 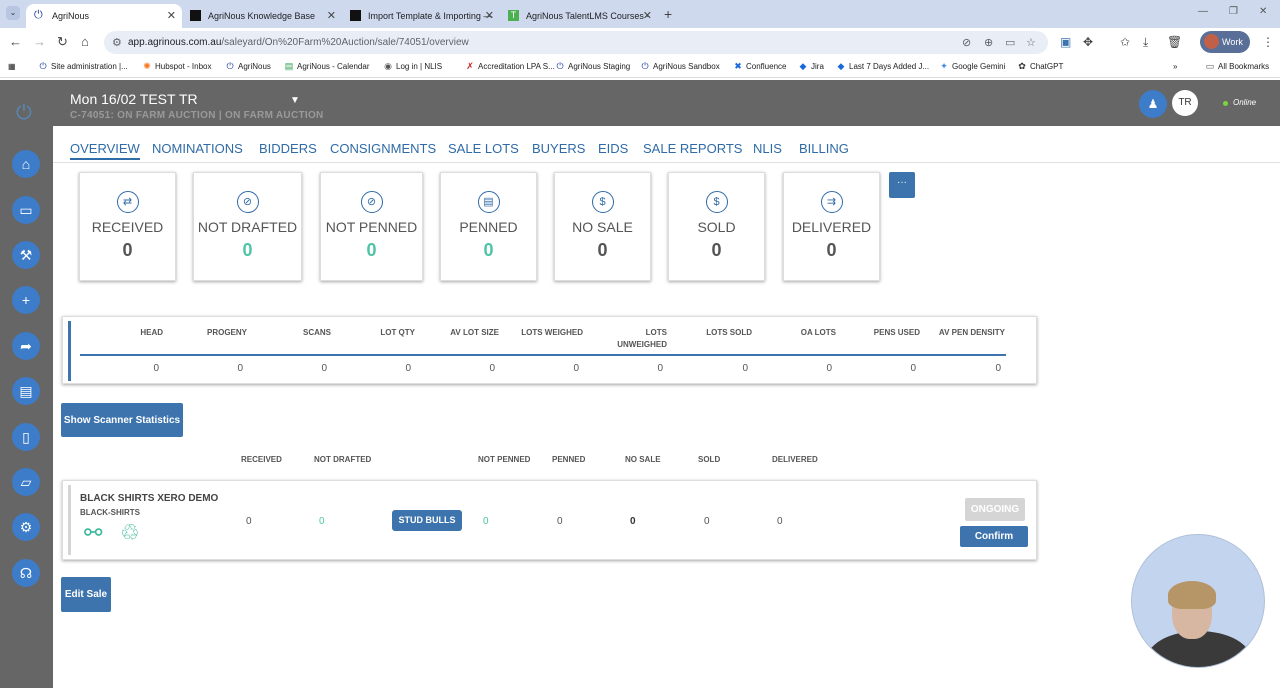 What do you see at coordinates (759, 66) in the screenshot?
I see `bookmark-confluence: ✖ Confluence` at bounding box center [759, 66].